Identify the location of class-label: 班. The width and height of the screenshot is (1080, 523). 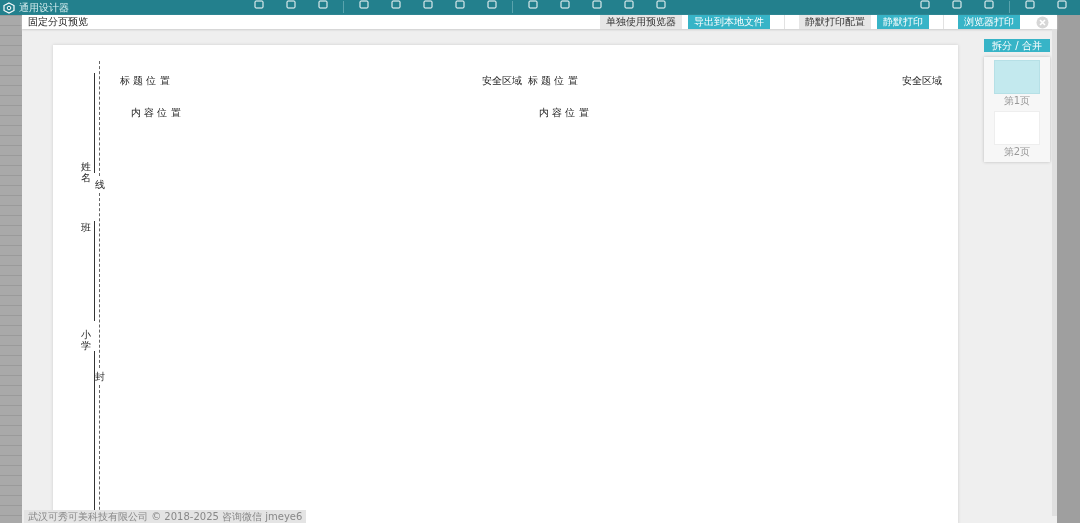
(86, 227).